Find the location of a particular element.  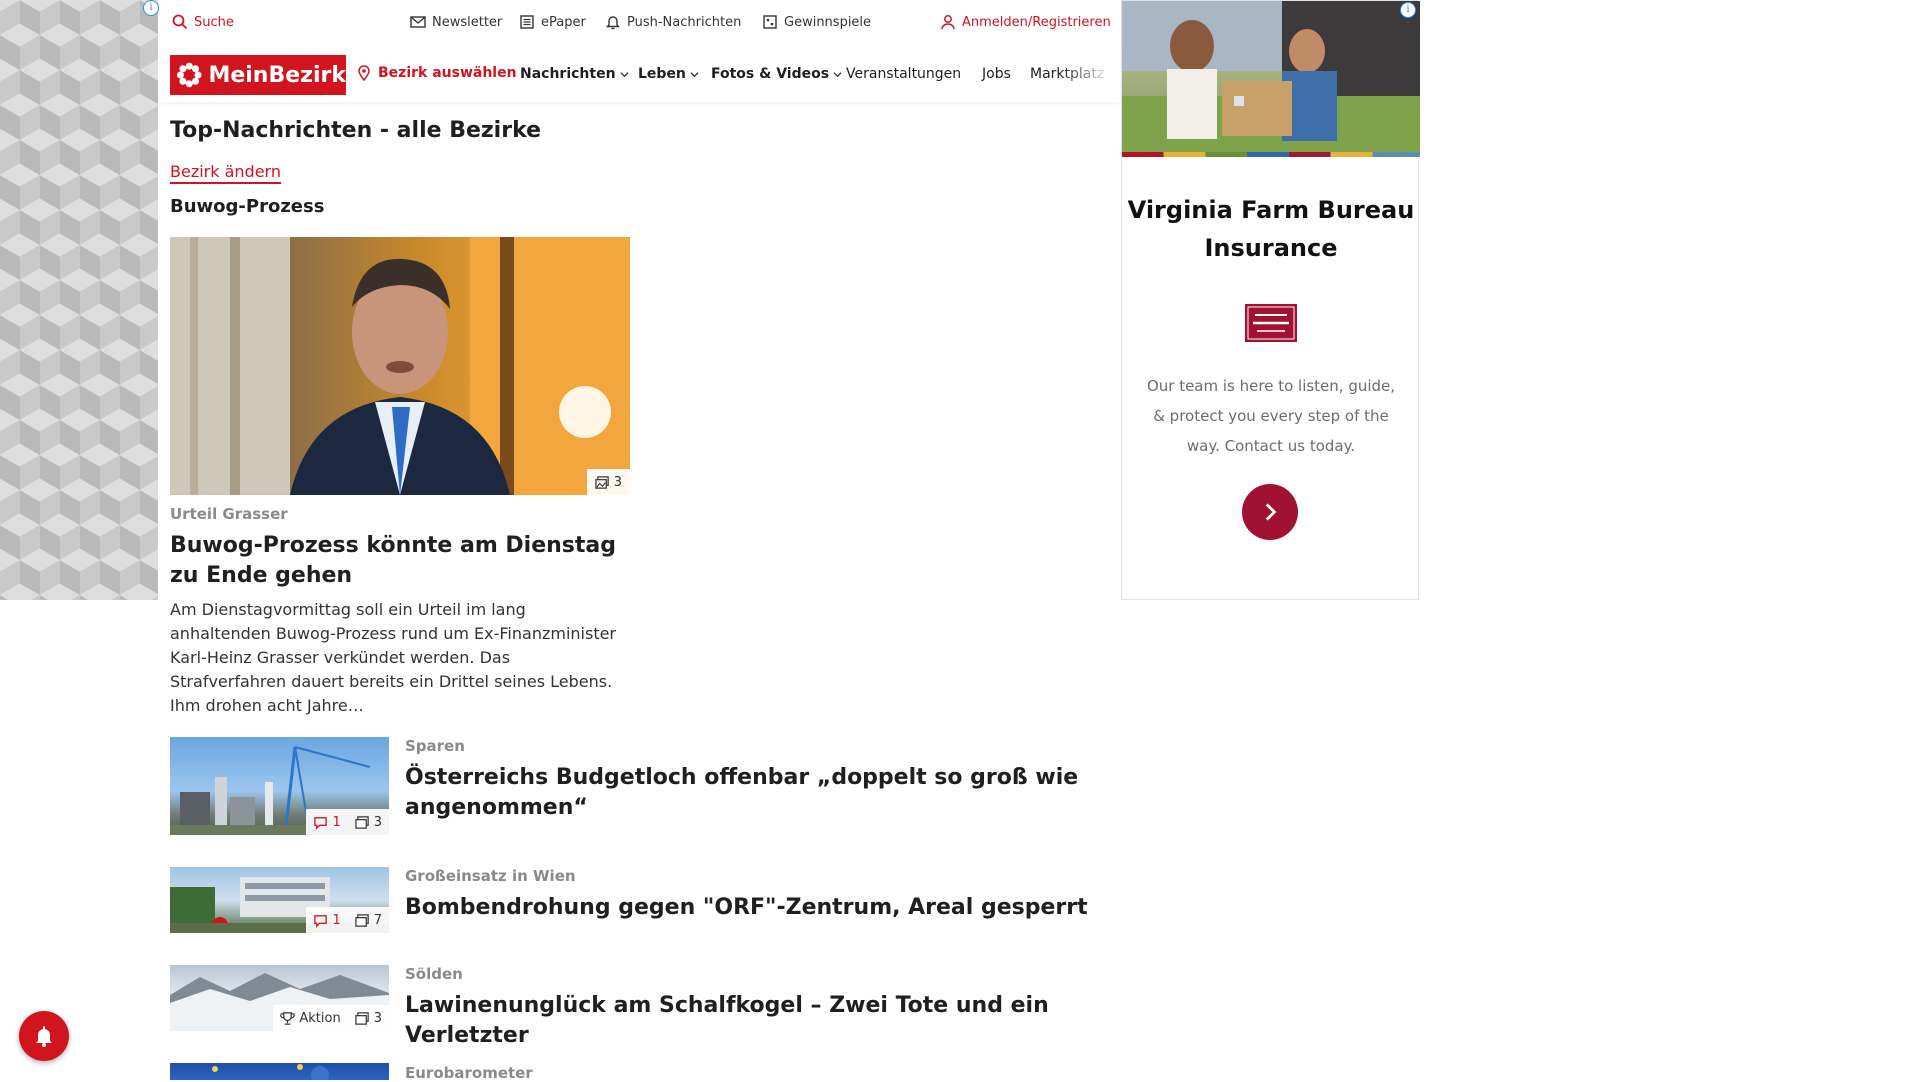

login-link: Anmelden/Registrieren is located at coordinates (1025, 22).